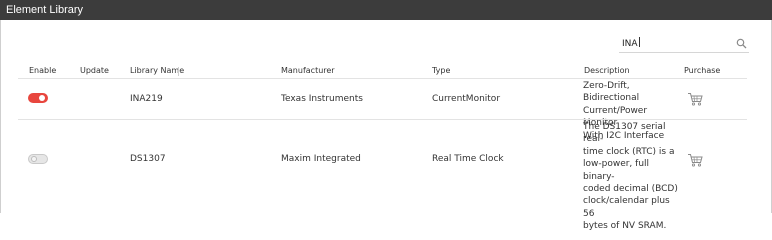  Describe the element at coordinates (146, 99) in the screenshot. I see `library-name-cell: INA219` at that location.